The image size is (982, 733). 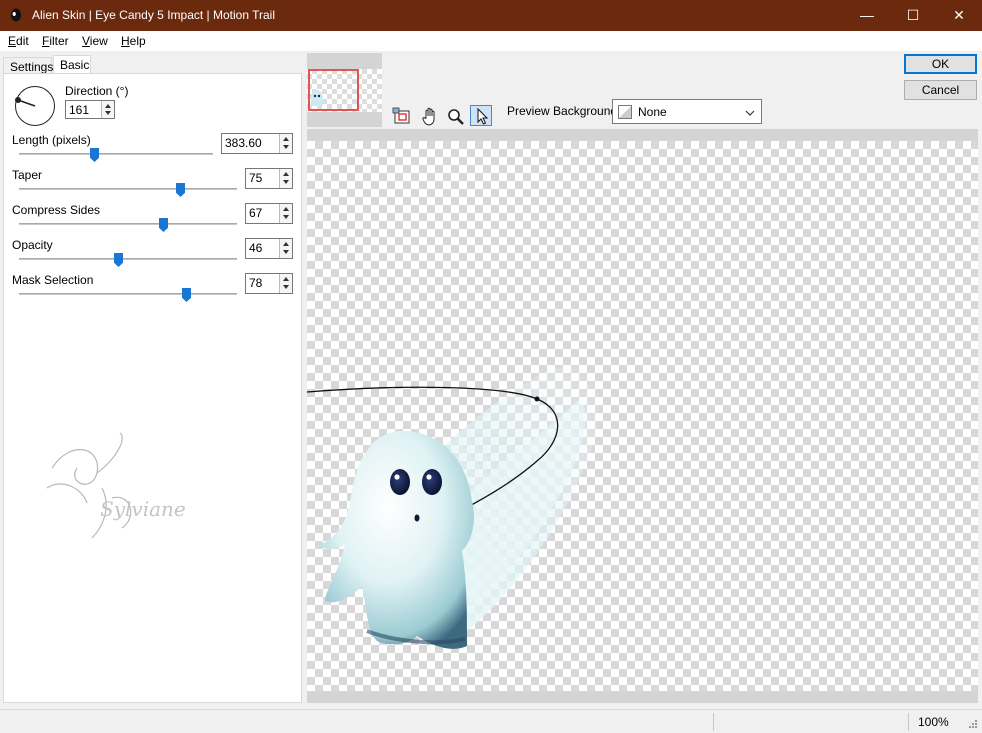 I want to click on direction-stepper: 161, so click(x=90, y=109).